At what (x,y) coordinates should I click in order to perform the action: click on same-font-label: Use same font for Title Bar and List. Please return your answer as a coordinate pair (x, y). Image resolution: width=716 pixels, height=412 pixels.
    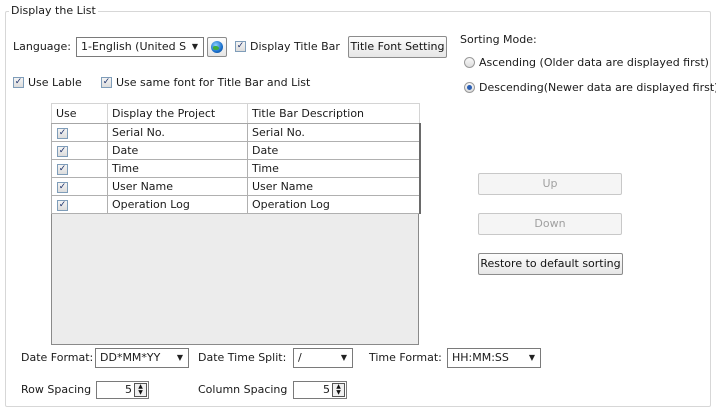
    Looking at the image, I should click on (213, 82).